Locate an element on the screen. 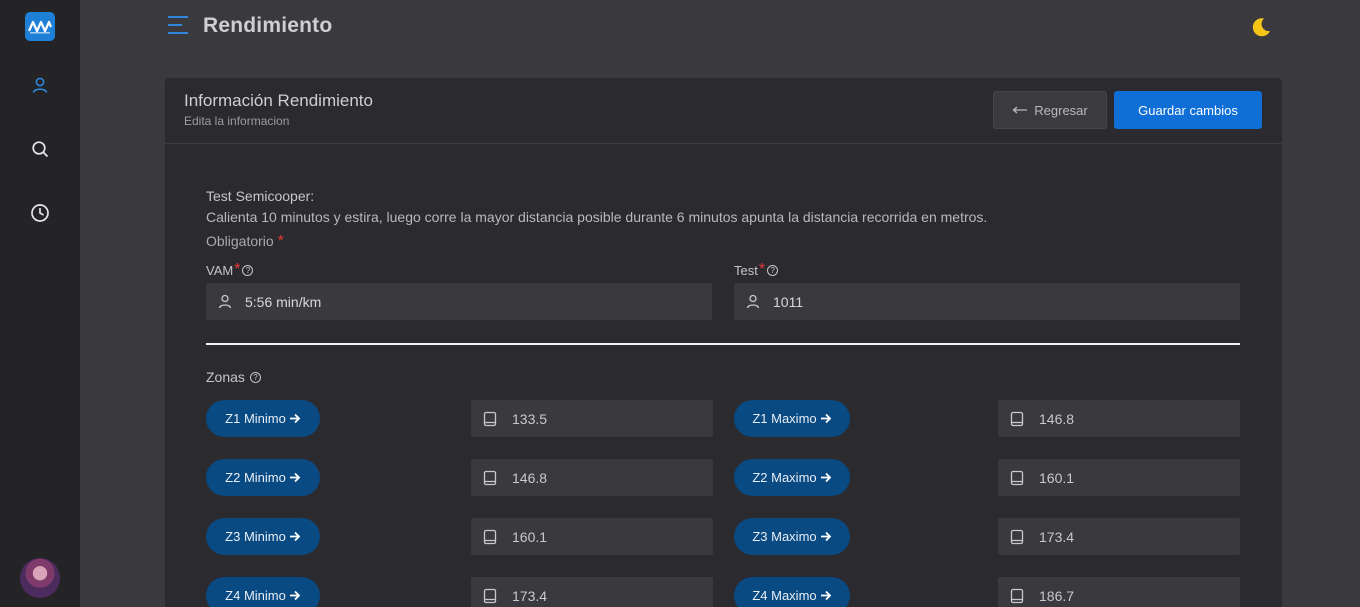  save-button: Guardar cambios is located at coordinates (1188, 110).